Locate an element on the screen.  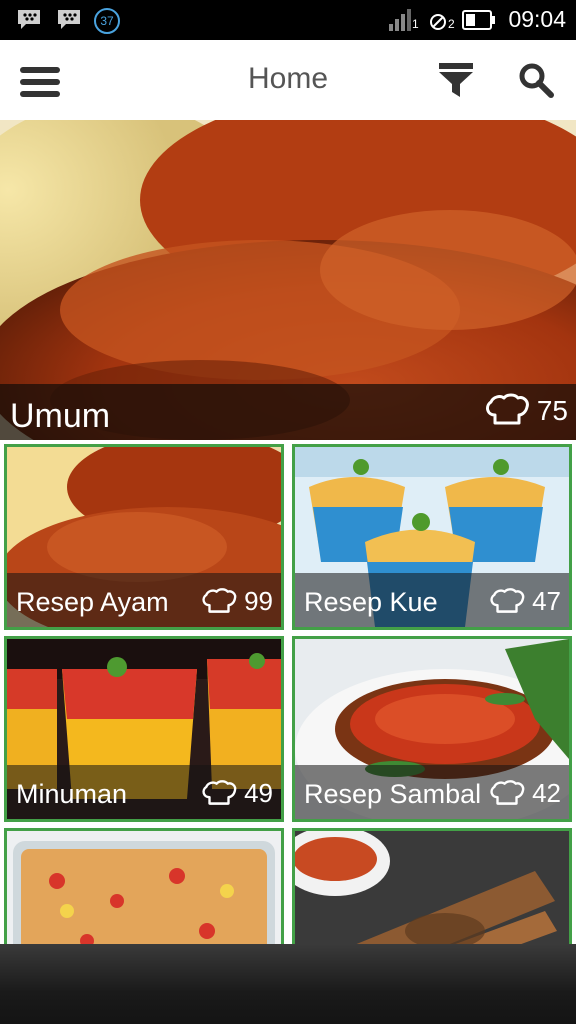
tile-recipe-count: 47 is located at coordinates (524, 601).